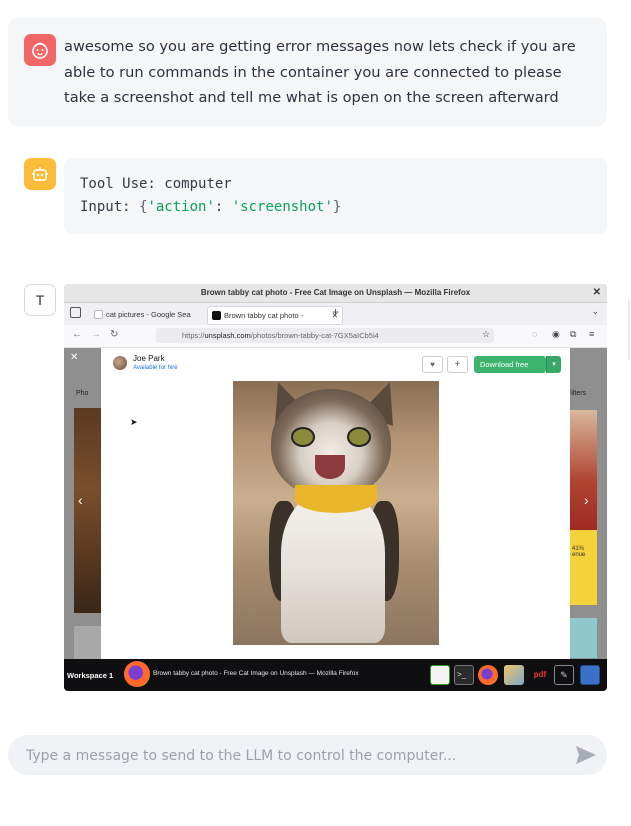  Describe the element at coordinates (149, 358) in the screenshot. I see `photographer-name: Joe Park` at that location.